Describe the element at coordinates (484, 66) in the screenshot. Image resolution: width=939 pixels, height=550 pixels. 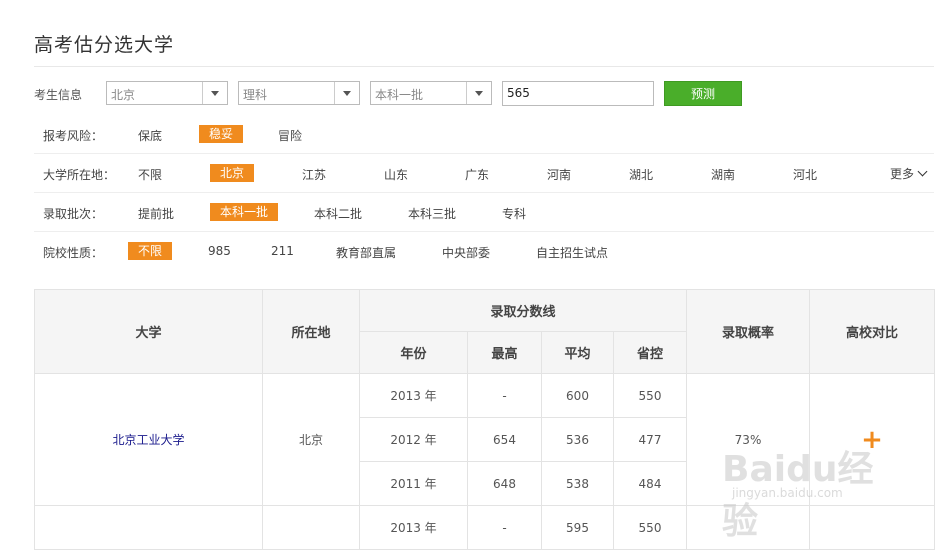
I see `divider` at that location.